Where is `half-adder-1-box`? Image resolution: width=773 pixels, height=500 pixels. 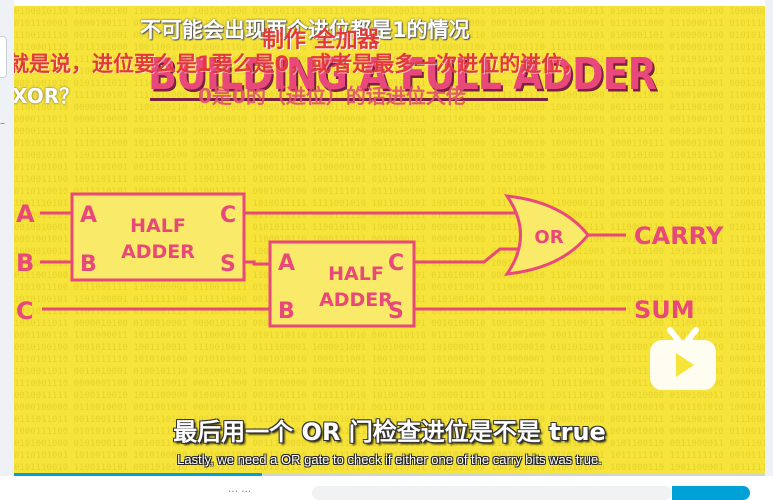 half-adder-1-box is located at coordinates (158, 237).